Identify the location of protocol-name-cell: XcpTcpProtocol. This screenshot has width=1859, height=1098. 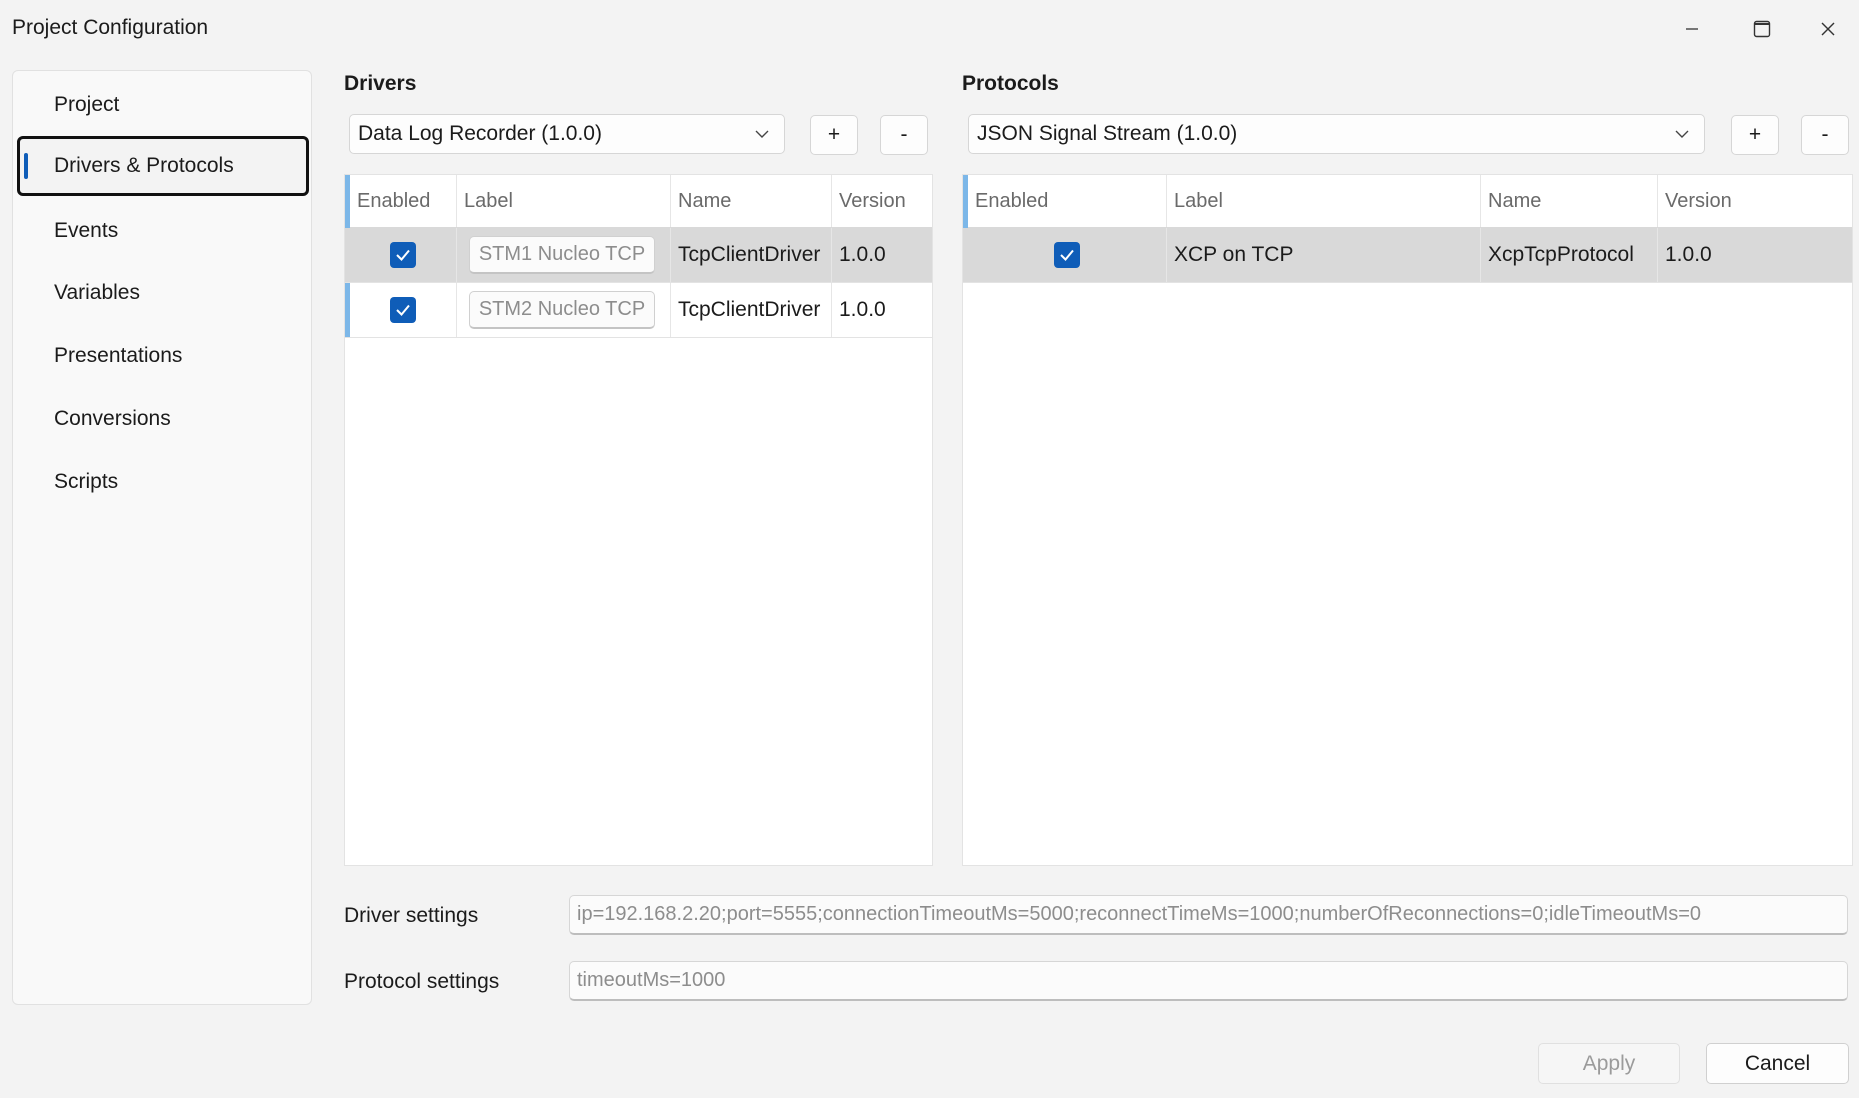
(1569, 255).